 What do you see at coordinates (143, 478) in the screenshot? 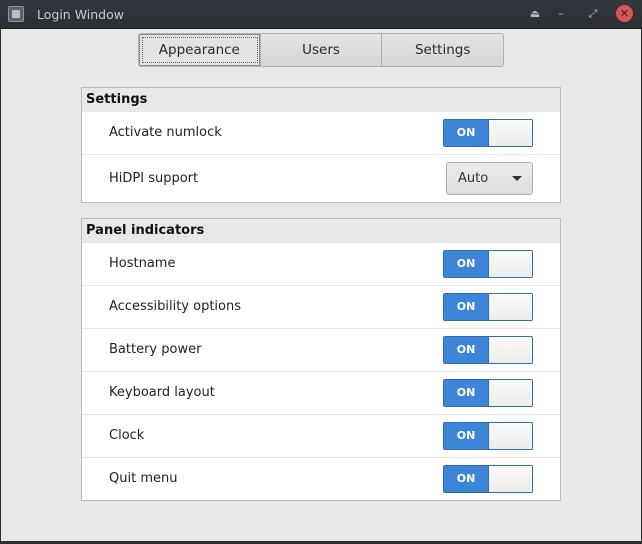
I see `quit-menu-label: Quit menu` at bounding box center [143, 478].